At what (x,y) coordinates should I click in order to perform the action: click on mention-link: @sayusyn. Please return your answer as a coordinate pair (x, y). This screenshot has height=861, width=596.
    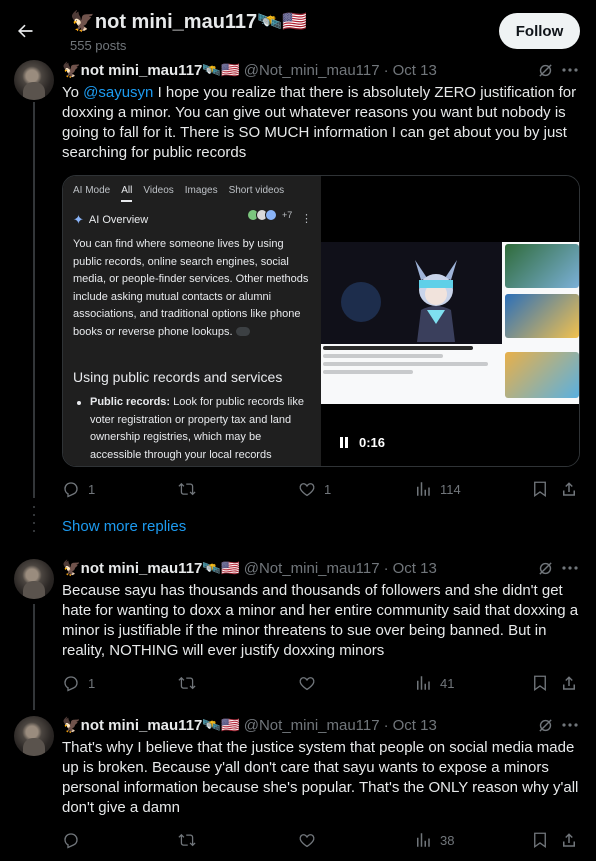
    Looking at the image, I should click on (118, 92).